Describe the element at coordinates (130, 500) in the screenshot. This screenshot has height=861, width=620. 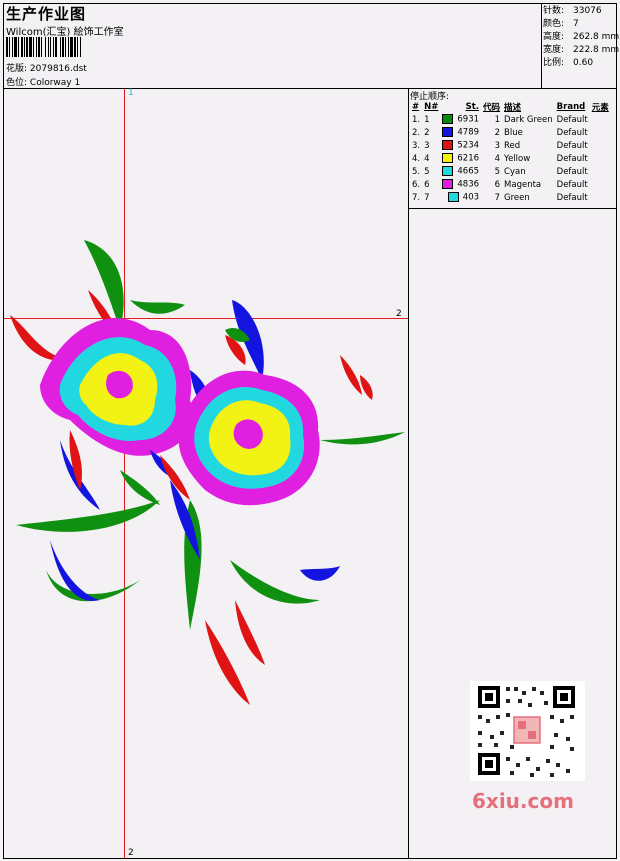
I see `petal-details` at that location.